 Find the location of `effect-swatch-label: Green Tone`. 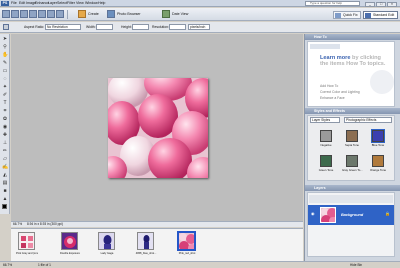

effect-swatch-label: Green Tone is located at coordinates (326, 170).